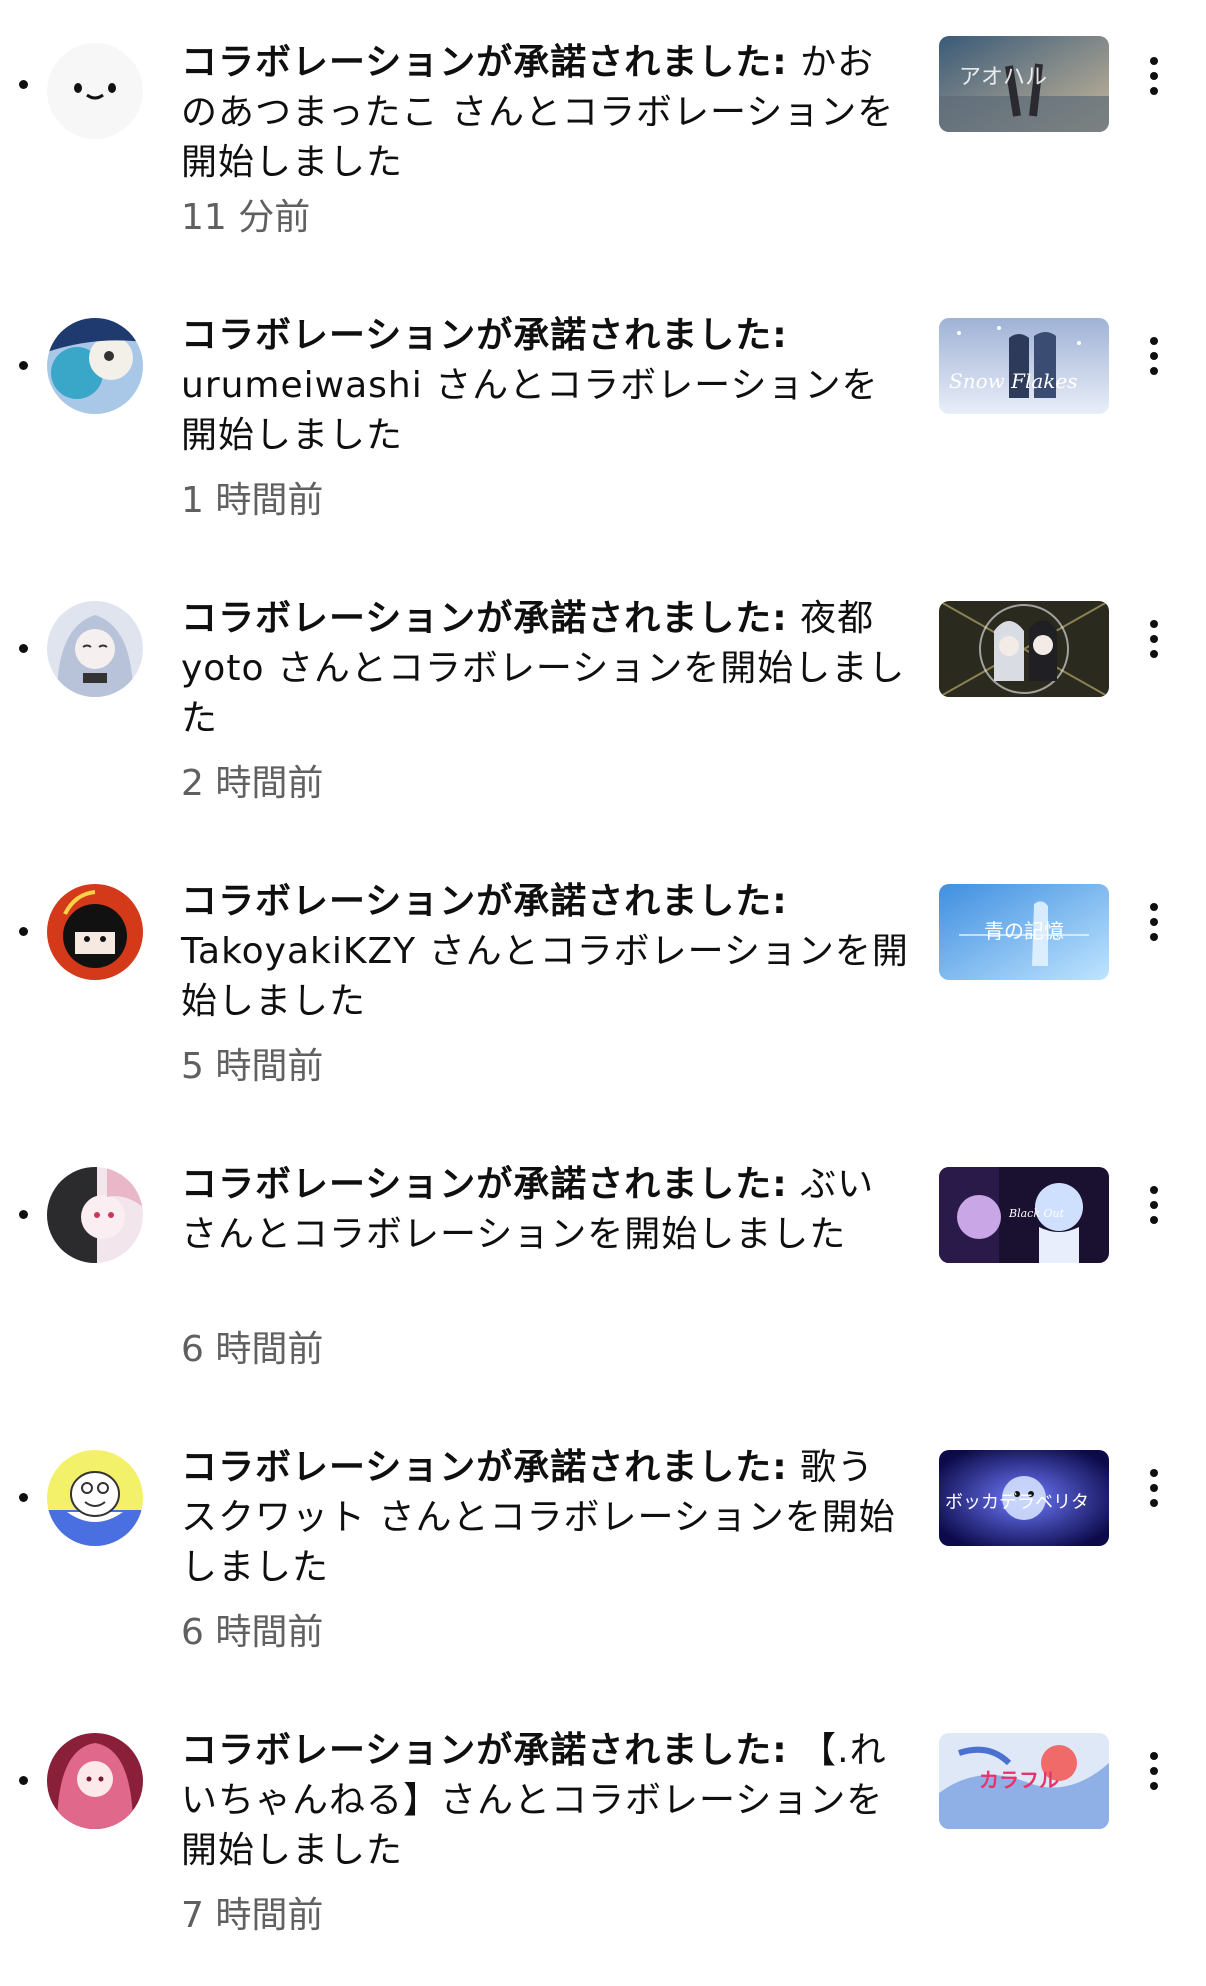 This screenshot has height=1986, width=1206. I want to click on notification-time: 7 時間前, so click(252, 1915).